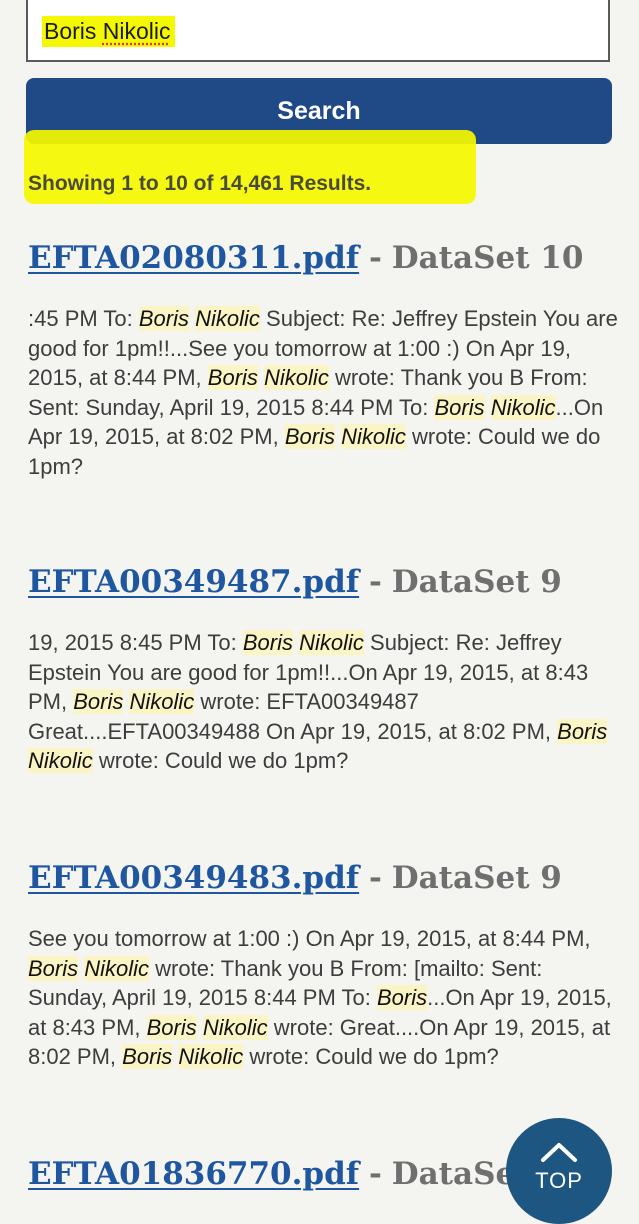 The height and width of the screenshot is (1224, 639). I want to click on result-title: EFTA00349487.pdf - DataSet 9, so click(323, 582).